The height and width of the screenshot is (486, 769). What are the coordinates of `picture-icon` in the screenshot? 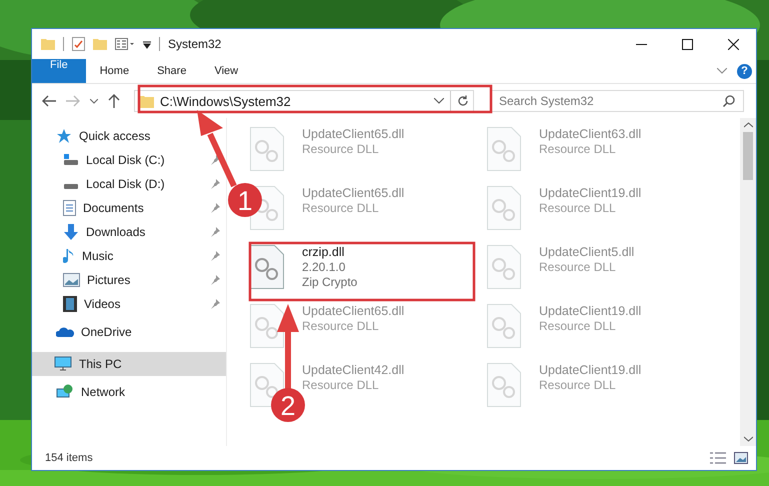 It's located at (71, 280).